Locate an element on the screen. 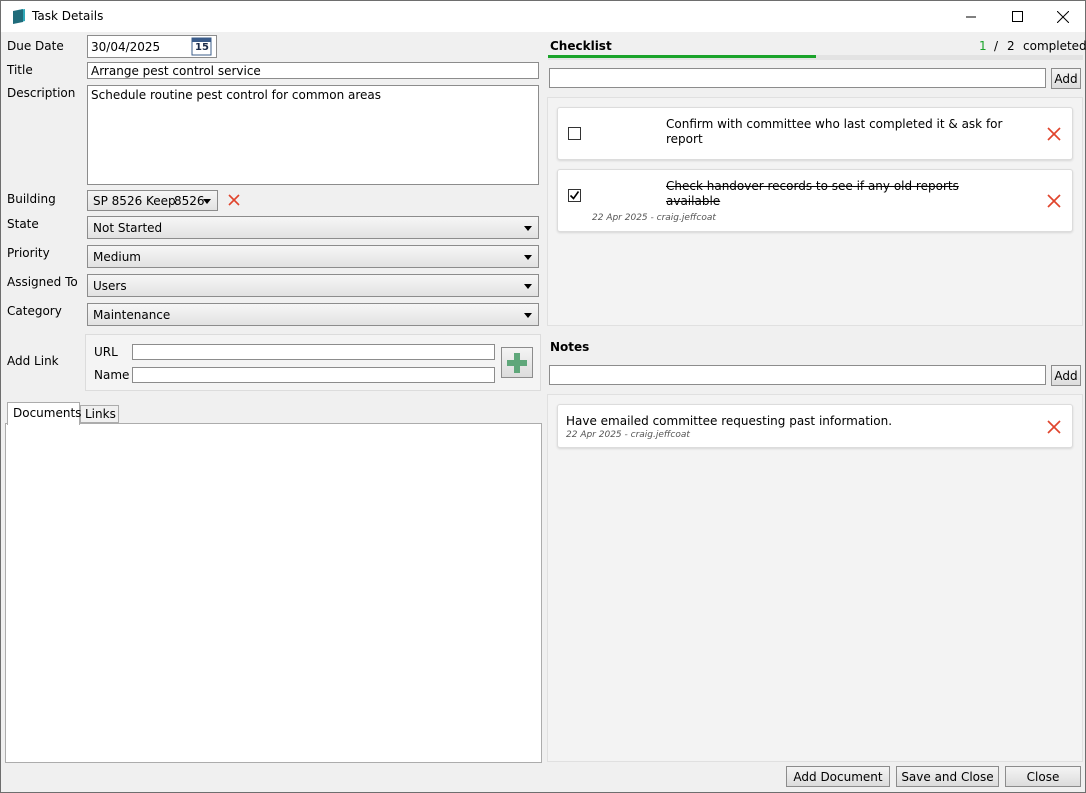 This screenshot has height=793, width=1086. save-and-close-button: Save and Close is located at coordinates (947, 776).